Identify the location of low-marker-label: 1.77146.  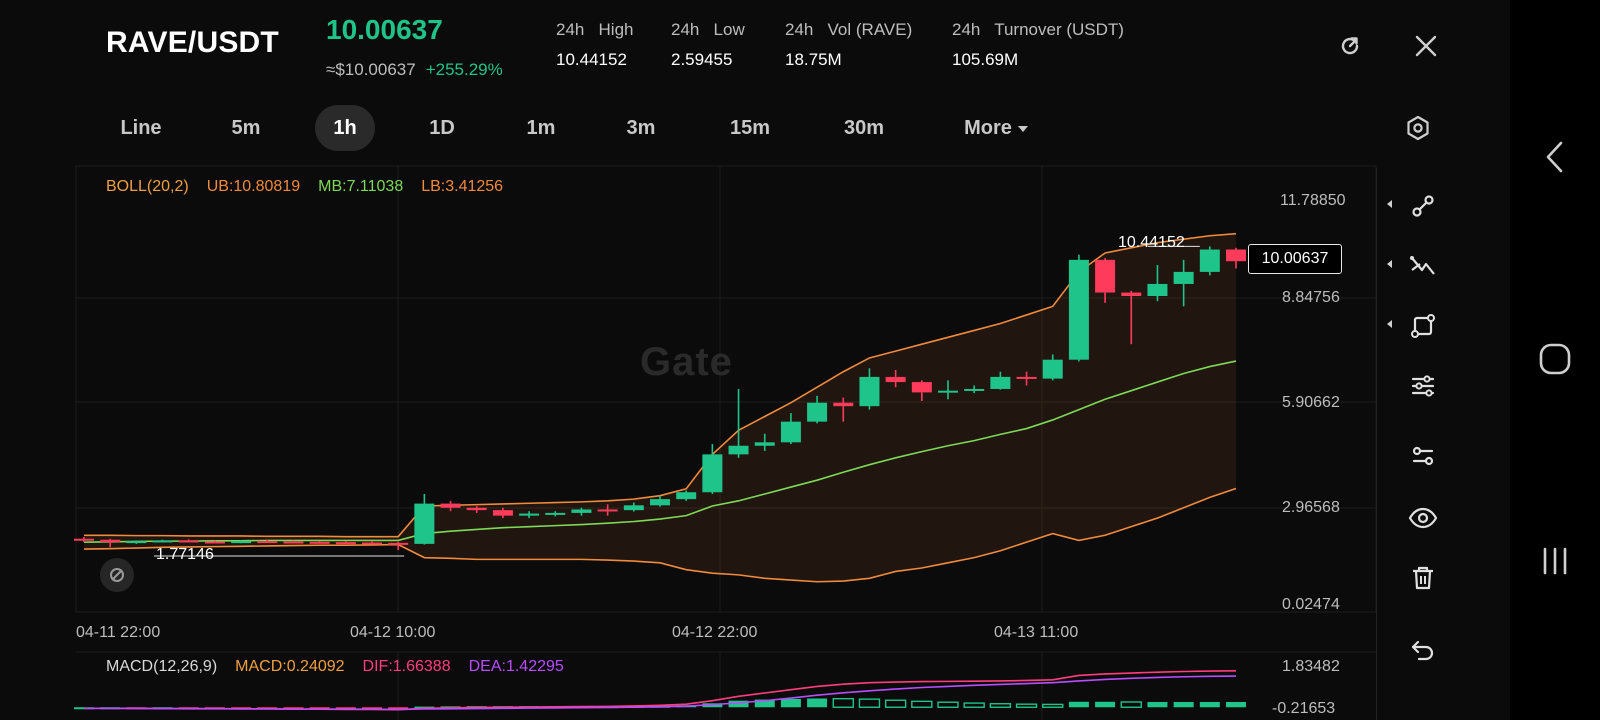
(185, 554).